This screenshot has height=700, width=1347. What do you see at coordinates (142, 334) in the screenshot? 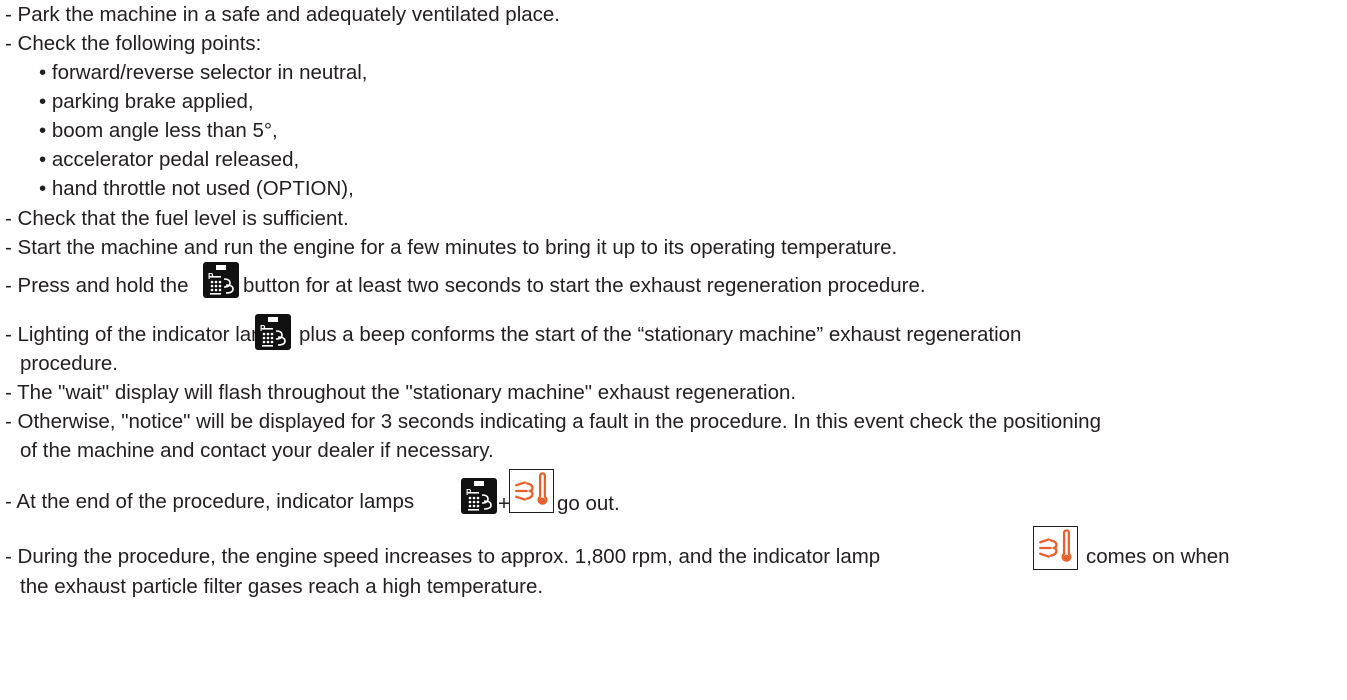
I see `lighting-text-start: - Lighting of the indicator lamp` at bounding box center [142, 334].